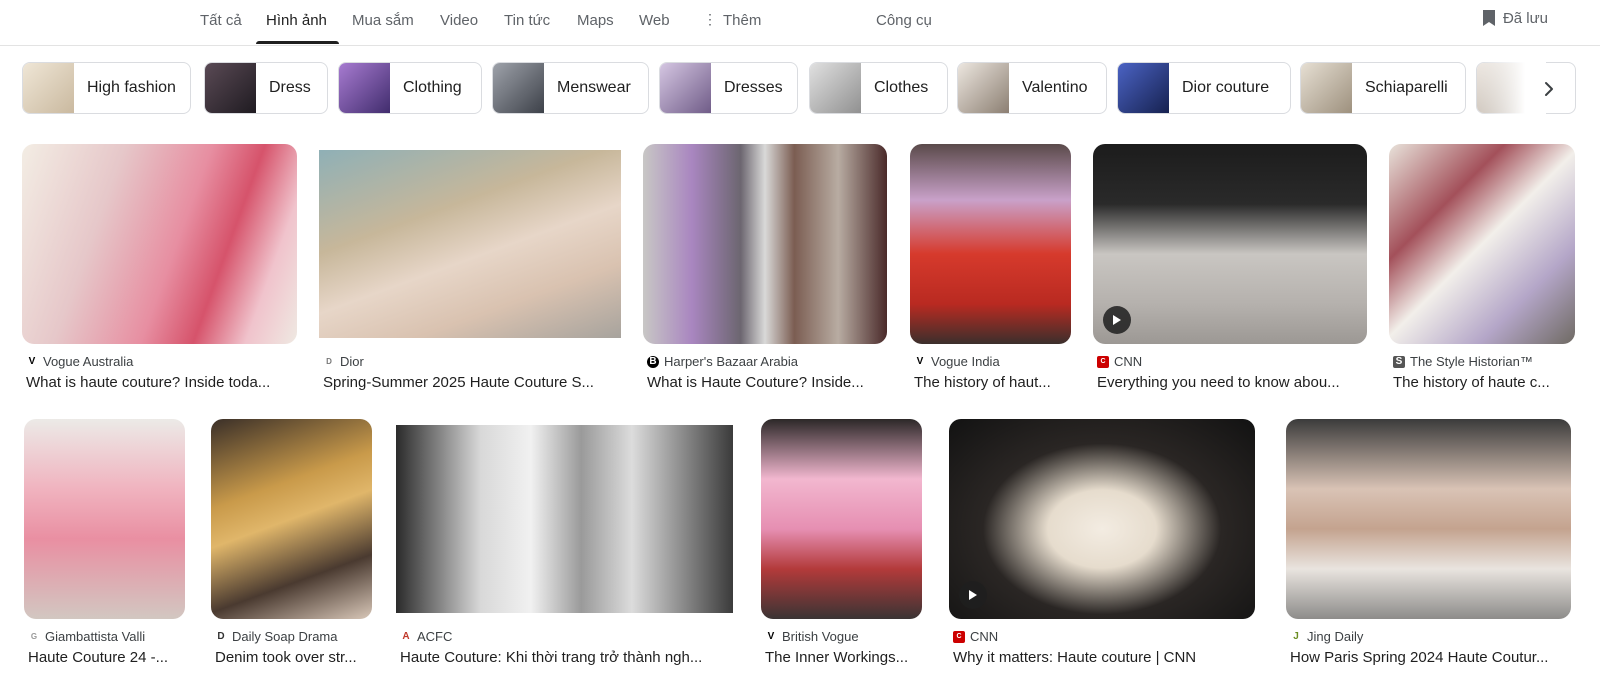  Describe the element at coordinates (88, 361) in the screenshot. I see `result-source-name: Vogue Australia` at that location.